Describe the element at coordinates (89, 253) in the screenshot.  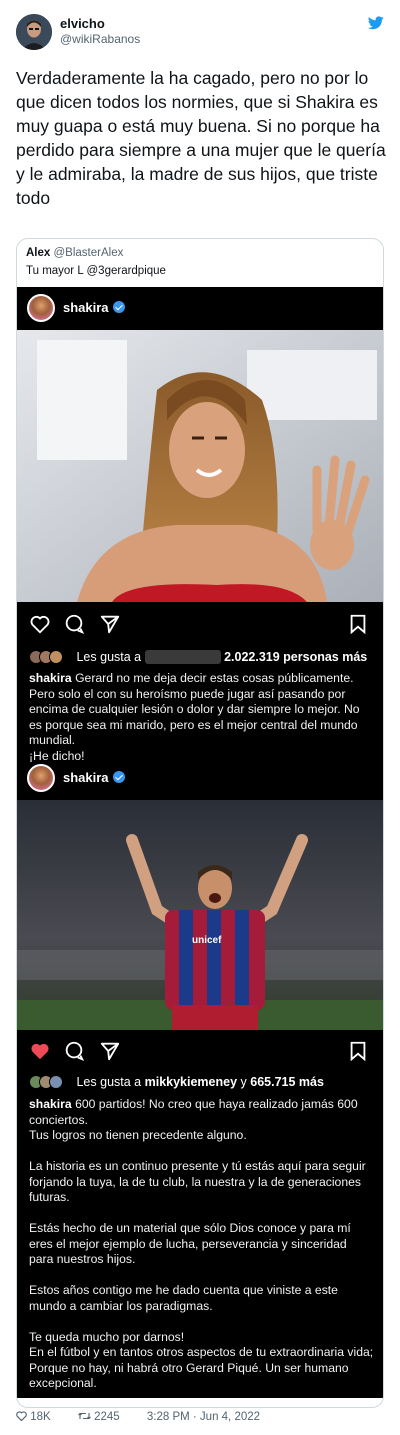
I see `quoted-author-handle: @BlasterAlex` at that location.